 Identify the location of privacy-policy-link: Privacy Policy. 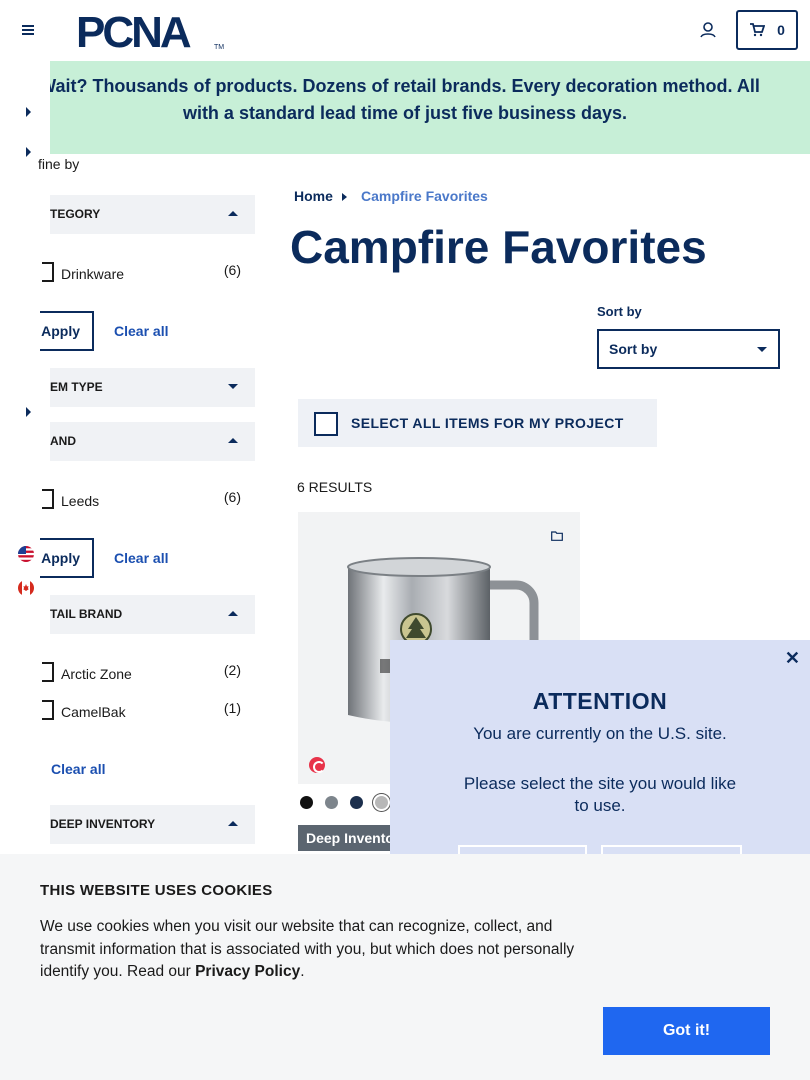
(247, 971).